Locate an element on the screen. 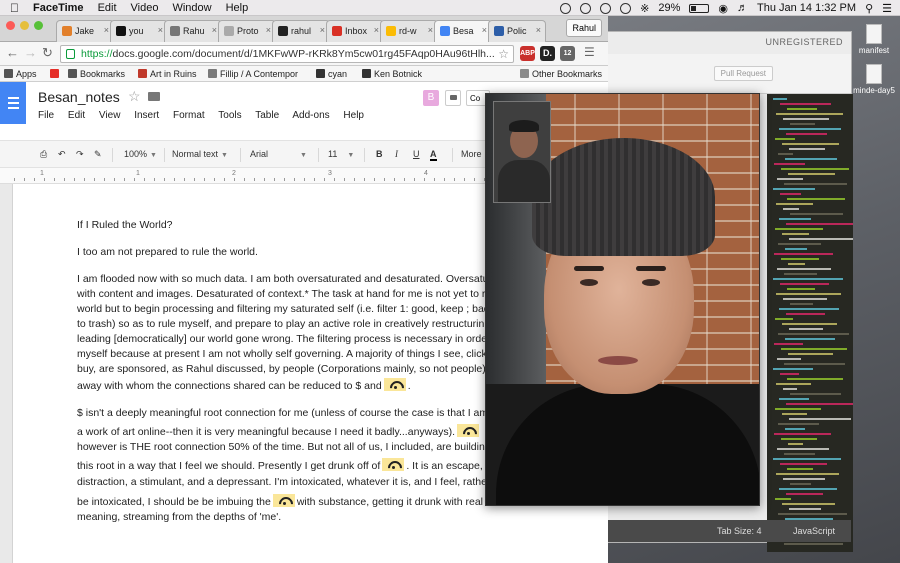 Image resolution: width=900 pixels, height=563 pixels. kb-icon is located at coordinates (366, 73).